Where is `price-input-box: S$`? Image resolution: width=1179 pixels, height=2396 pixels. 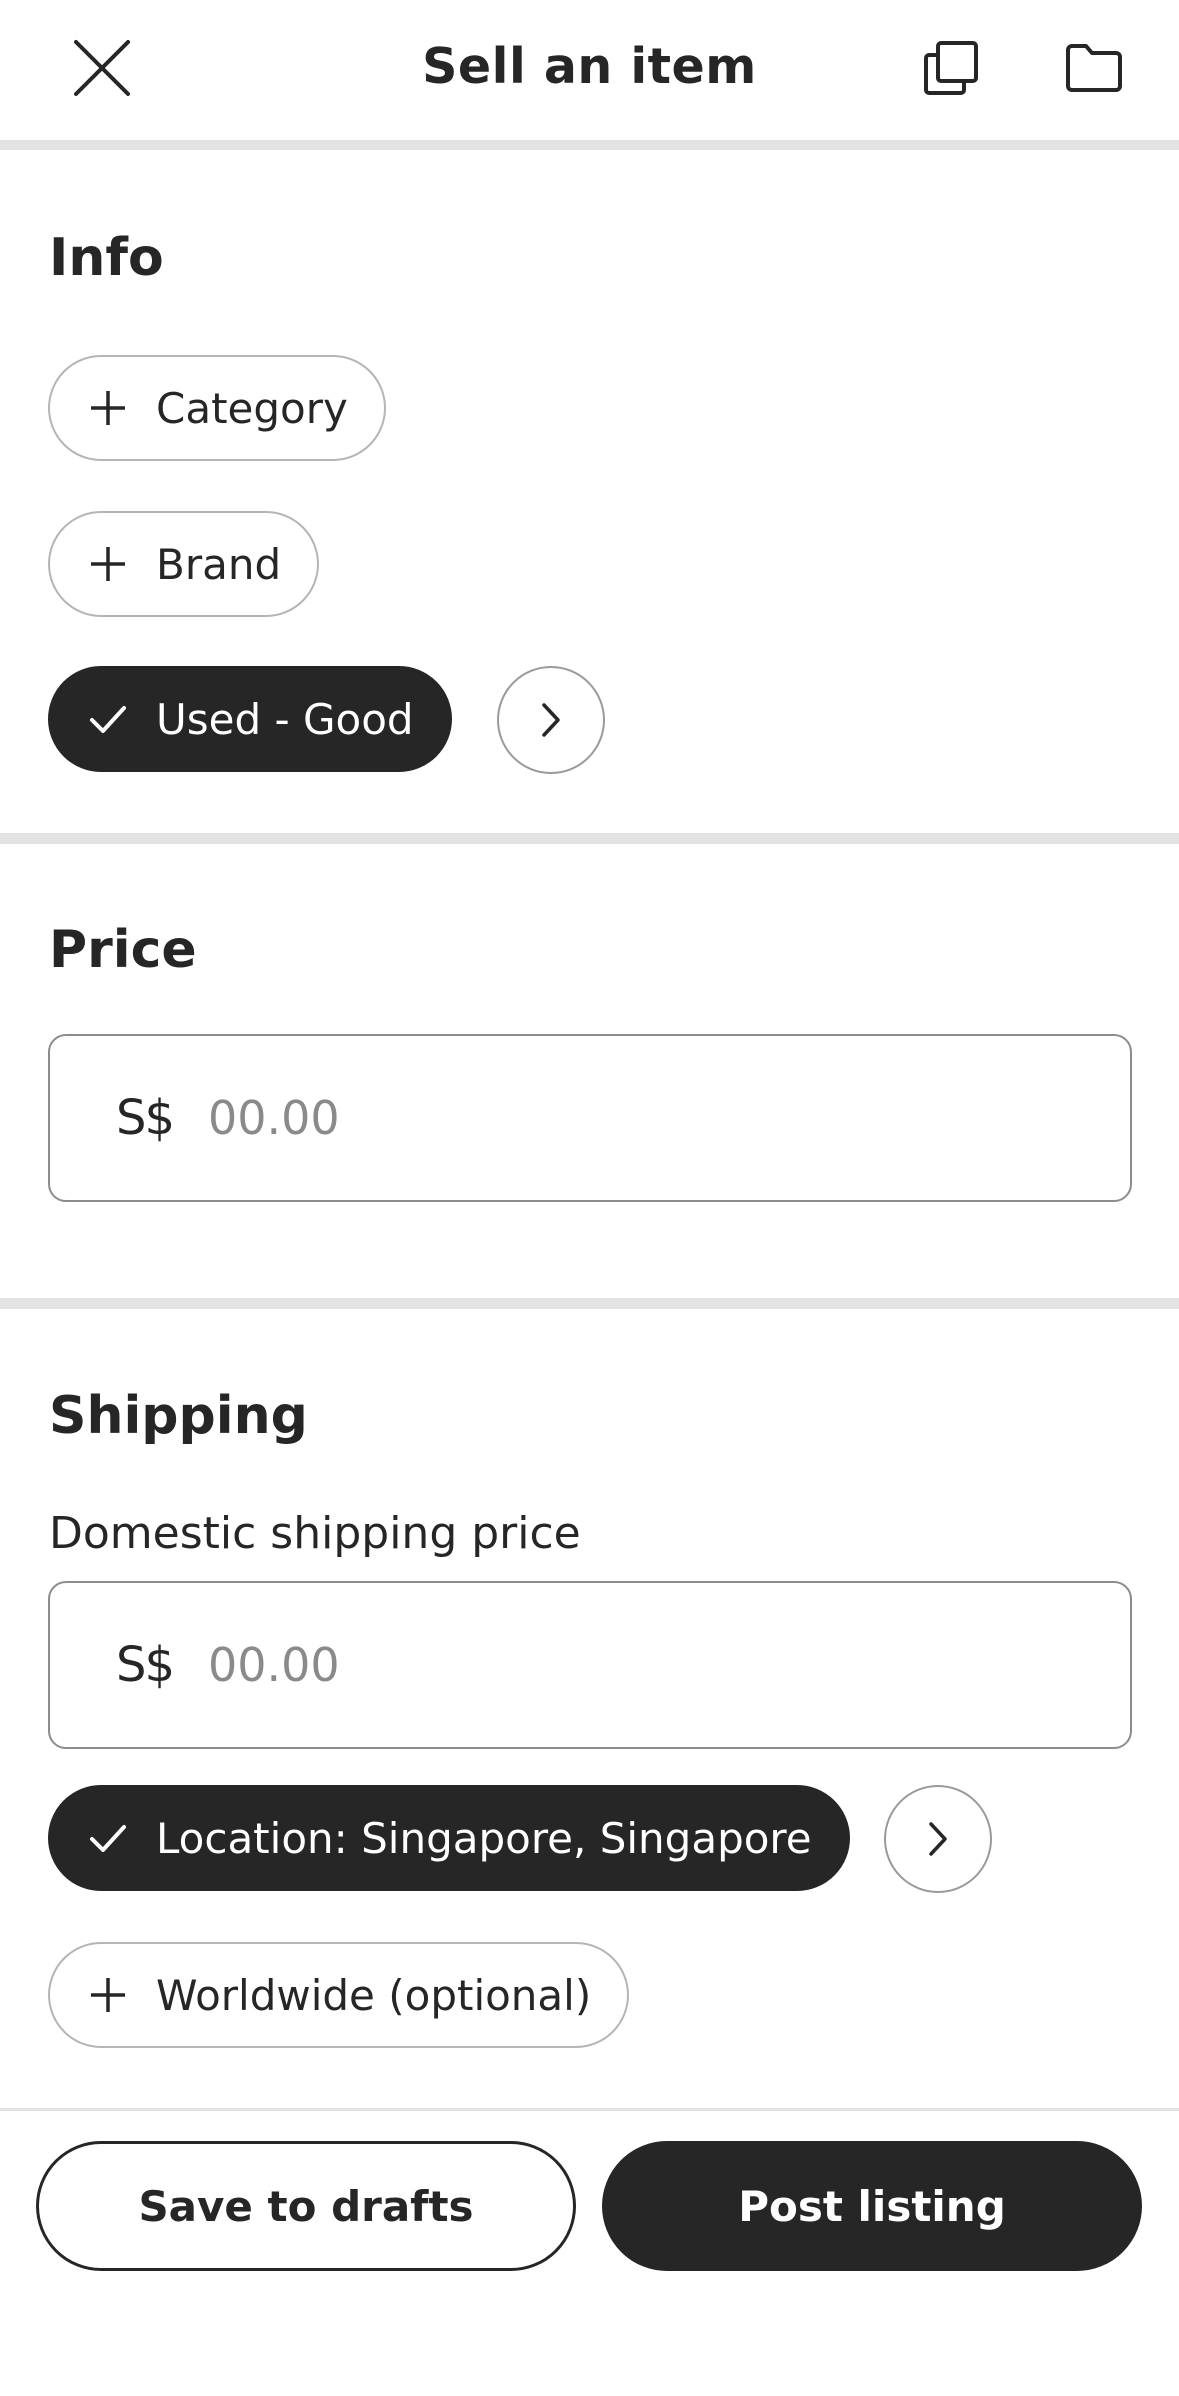 price-input-box: S$ is located at coordinates (590, 1118).